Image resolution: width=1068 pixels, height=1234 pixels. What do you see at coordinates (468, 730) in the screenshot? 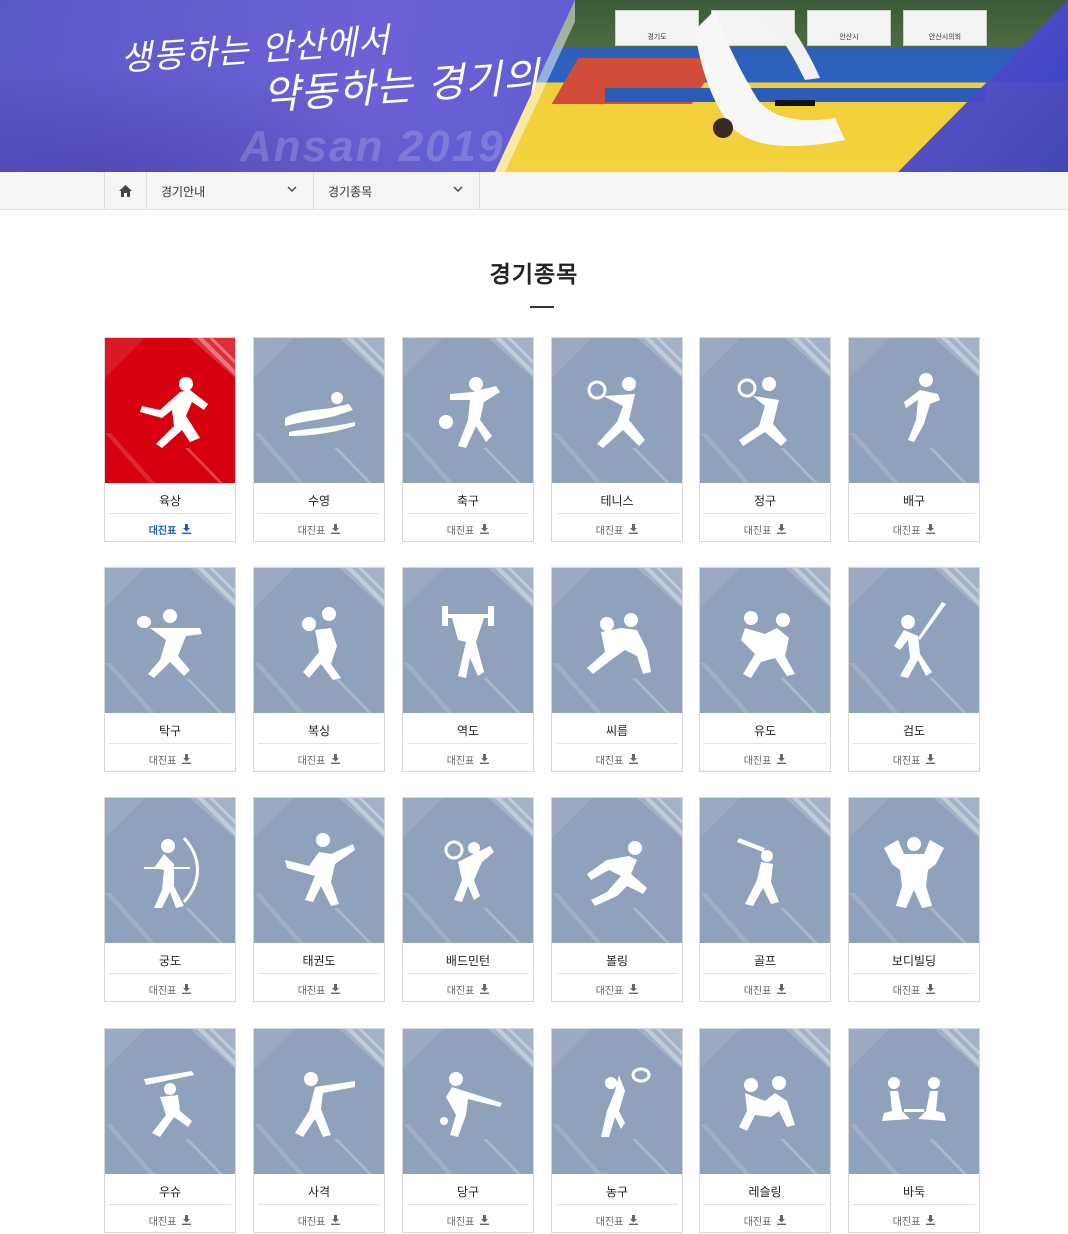
I see `sport-name: 역도` at bounding box center [468, 730].